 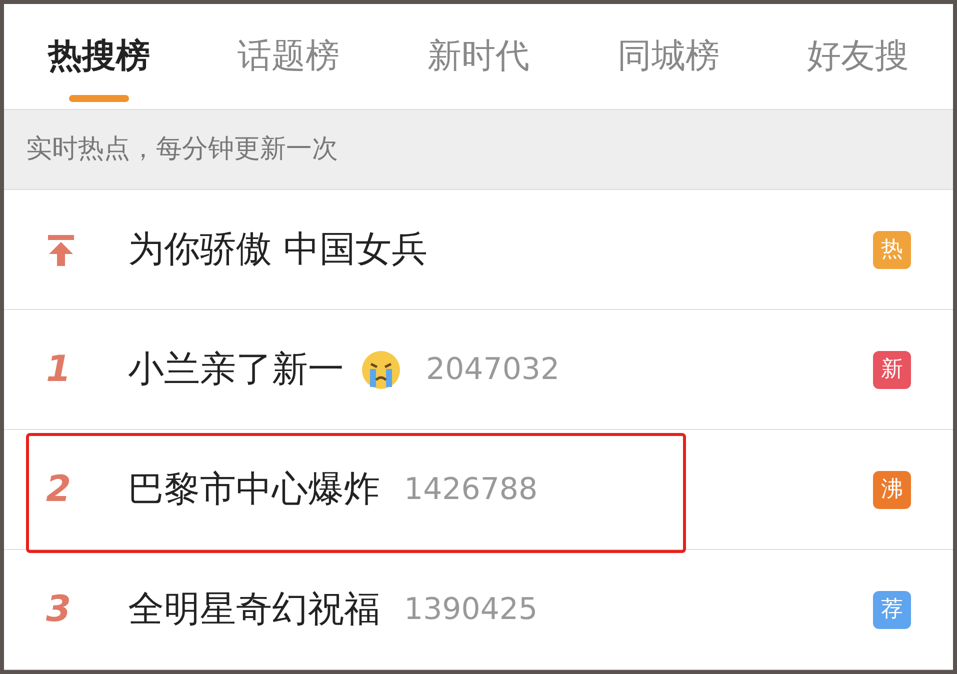 I want to click on hot-badge: 沸, so click(x=892, y=489).